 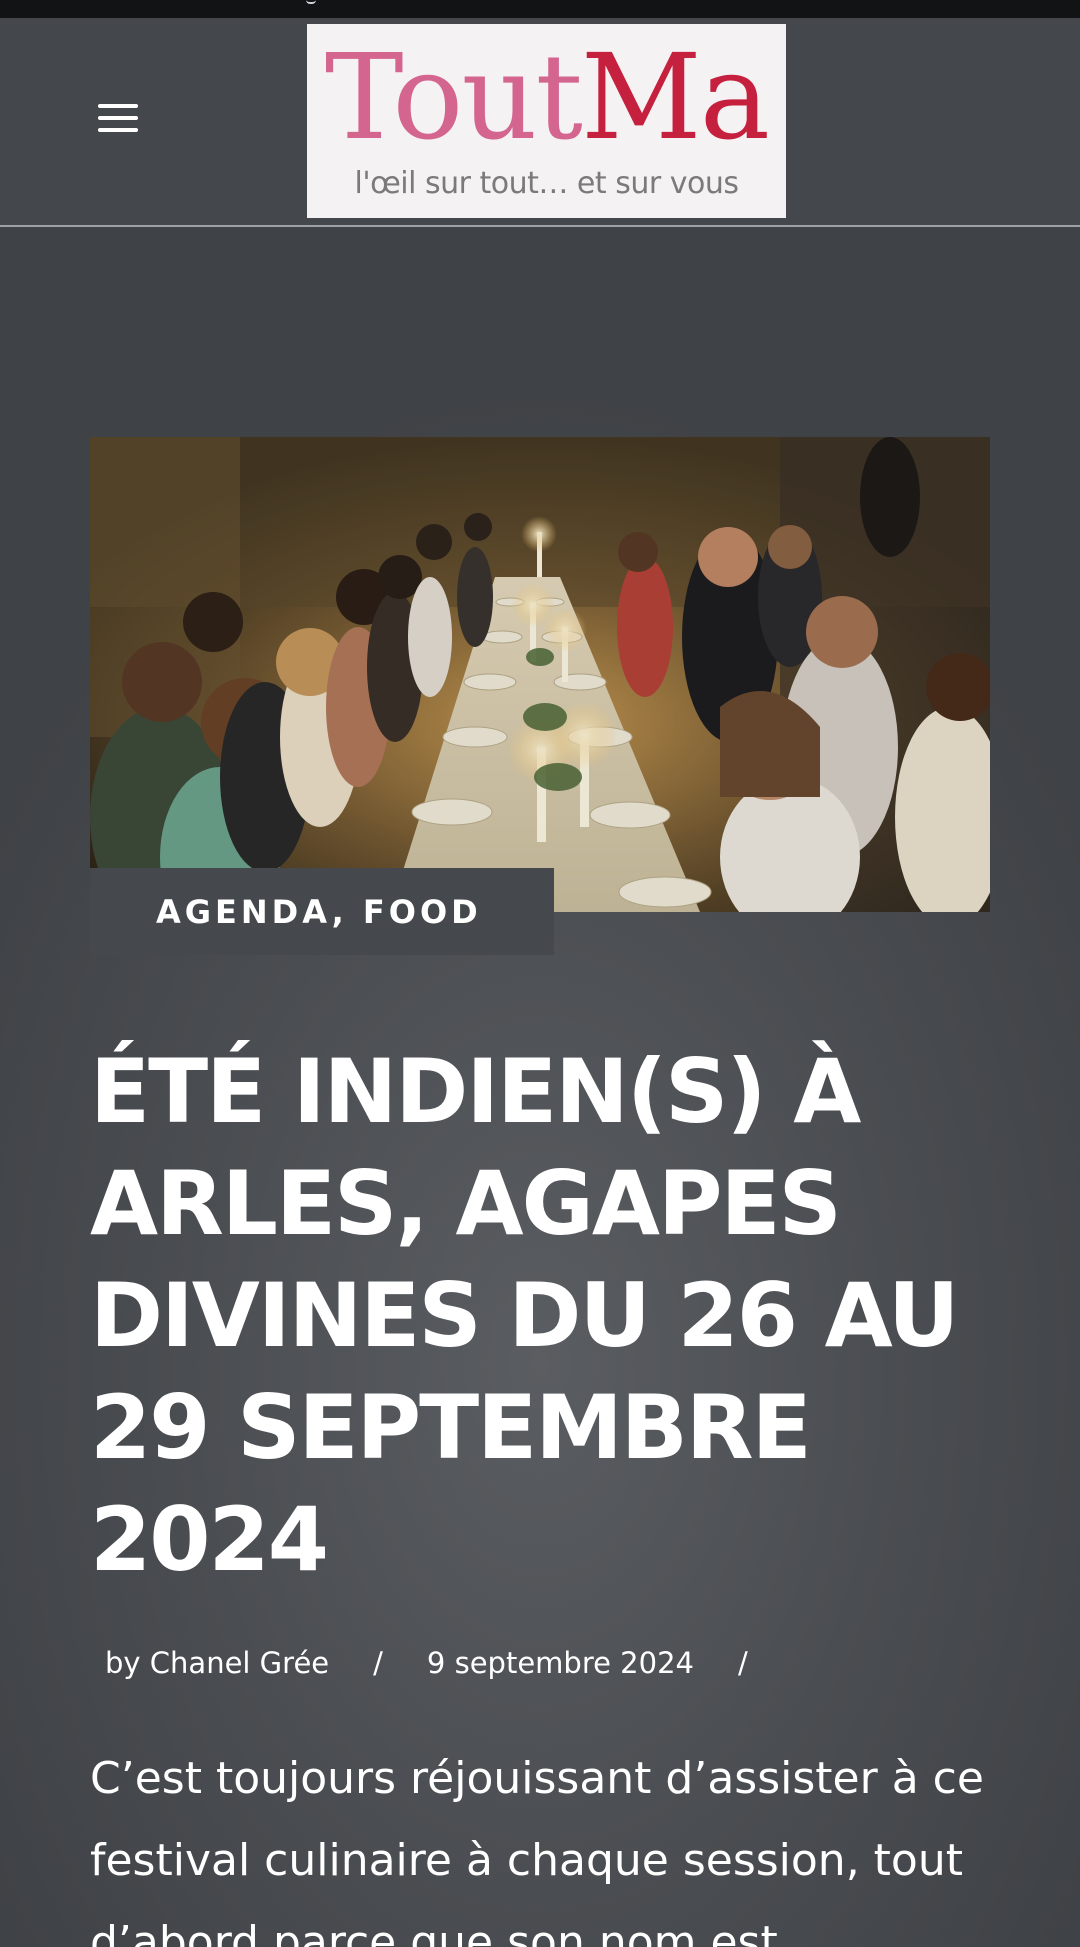 What do you see at coordinates (311, 2) in the screenshot?
I see `status-indicator` at bounding box center [311, 2].